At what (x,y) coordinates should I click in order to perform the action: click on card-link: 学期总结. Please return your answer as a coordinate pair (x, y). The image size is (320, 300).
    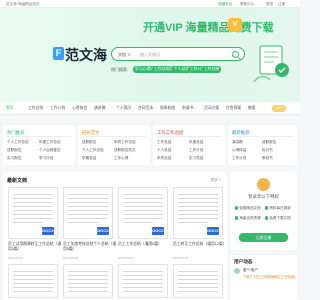
    Looking at the image, I should click on (89, 158).